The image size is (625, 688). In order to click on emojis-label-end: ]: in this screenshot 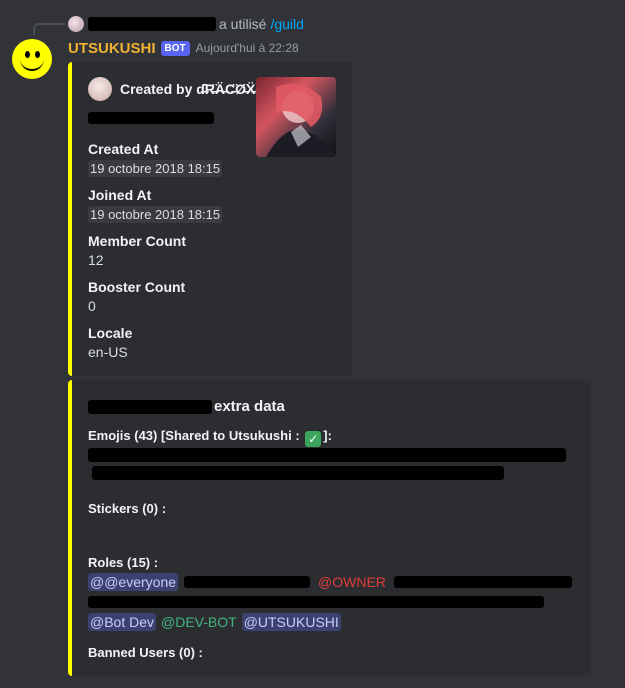, I will do `click(327, 435)`.